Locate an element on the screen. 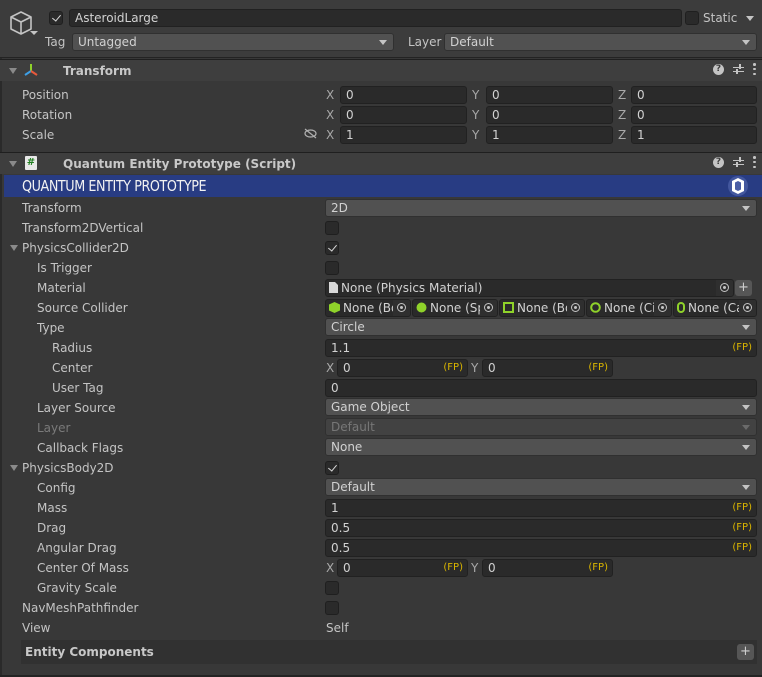 The image size is (762, 677). mass-input: 1 (FP) is located at coordinates (541, 508).